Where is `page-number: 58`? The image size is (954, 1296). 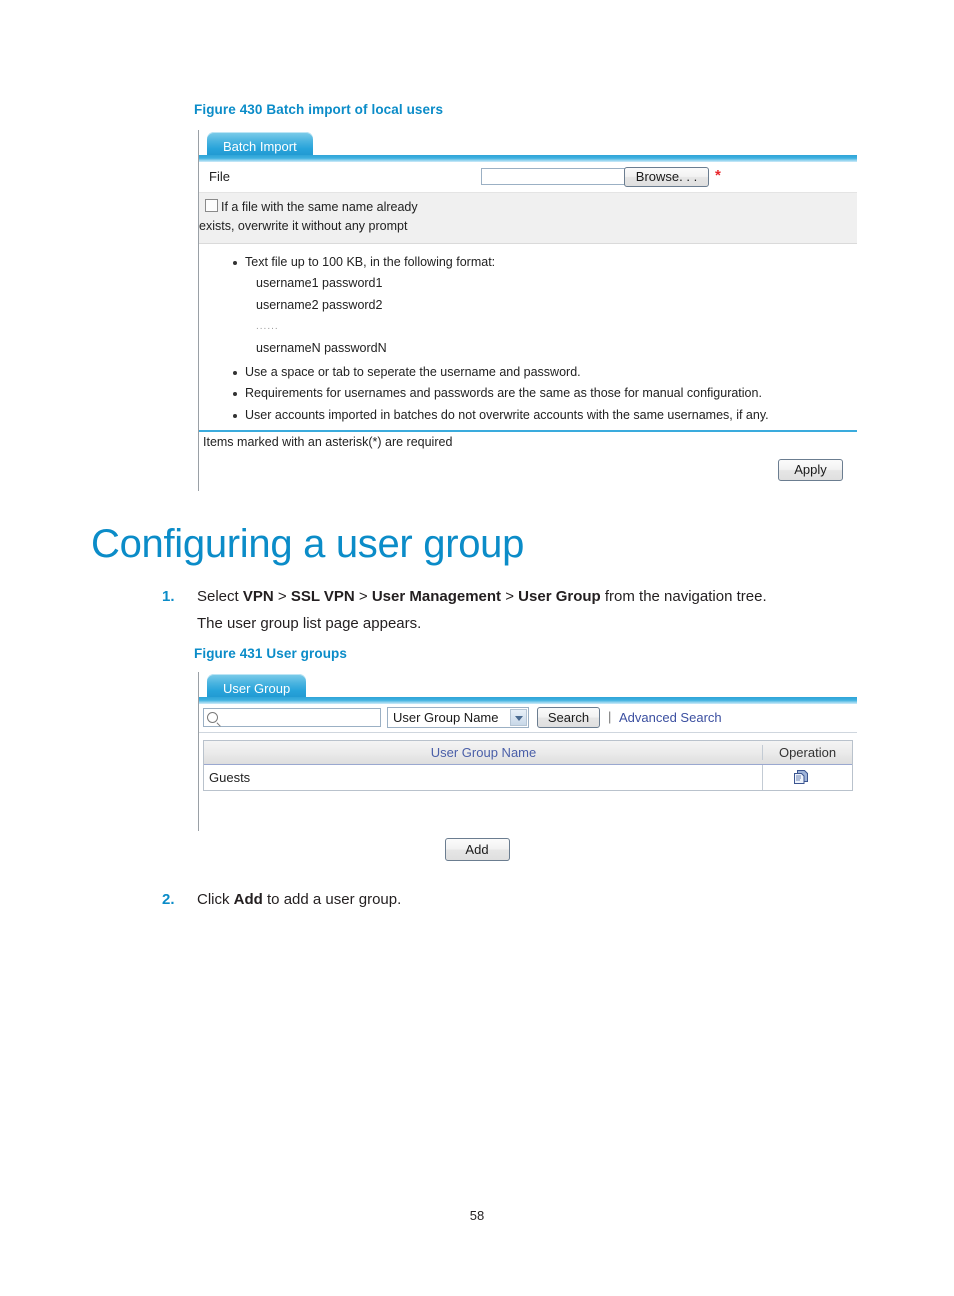 page-number: 58 is located at coordinates (477, 1215).